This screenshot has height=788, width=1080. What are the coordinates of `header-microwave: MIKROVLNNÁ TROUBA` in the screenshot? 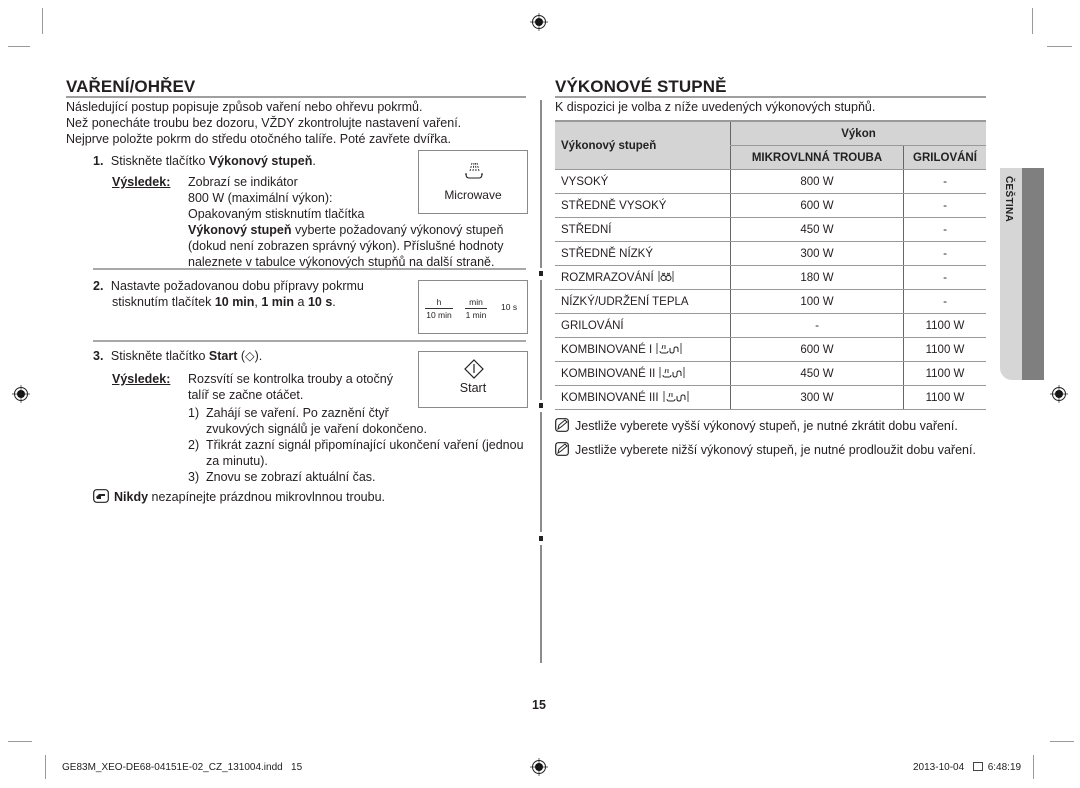 It's located at (817, 157).